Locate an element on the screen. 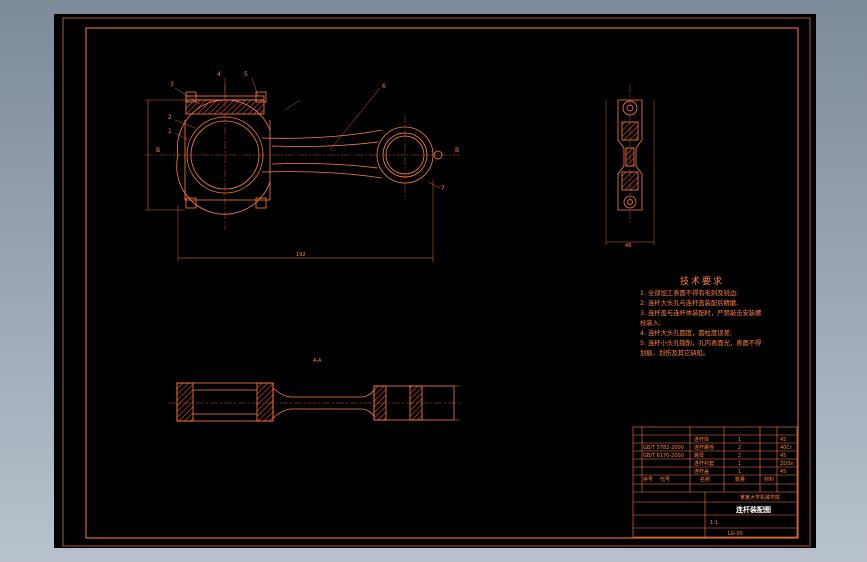 Image resolution: width=867 pixels, height=562 pixels. balloon-3: 3 is located at coordinates (172, 84).